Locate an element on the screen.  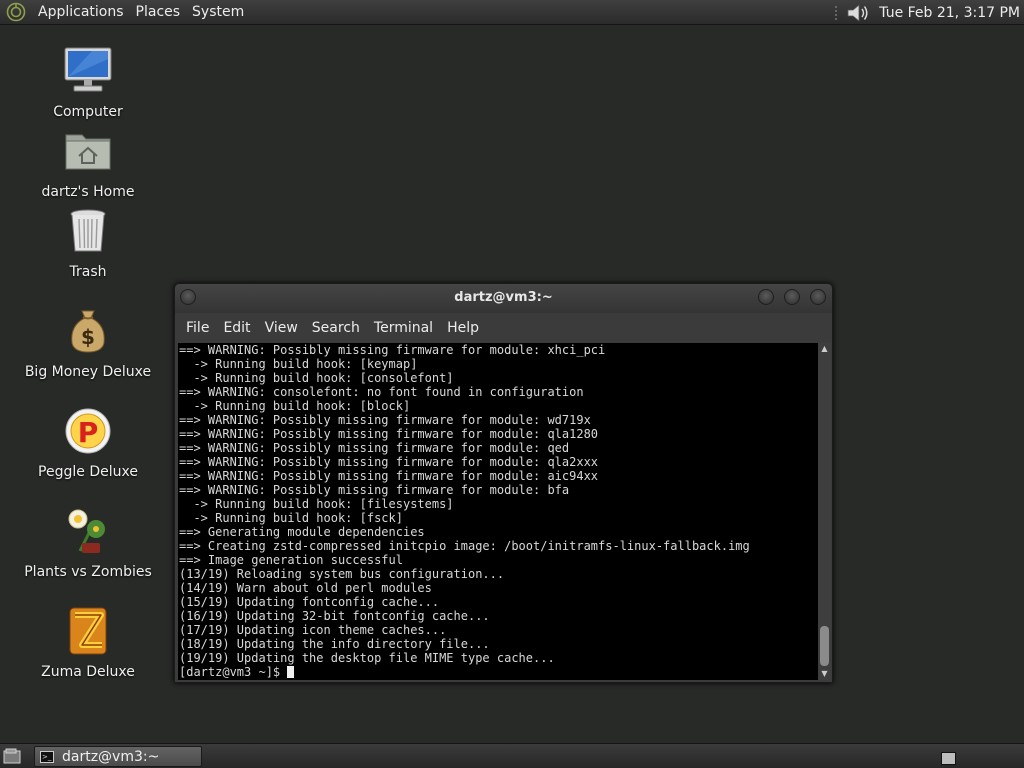
workspace-switcher is located at coordinates (948, 758).